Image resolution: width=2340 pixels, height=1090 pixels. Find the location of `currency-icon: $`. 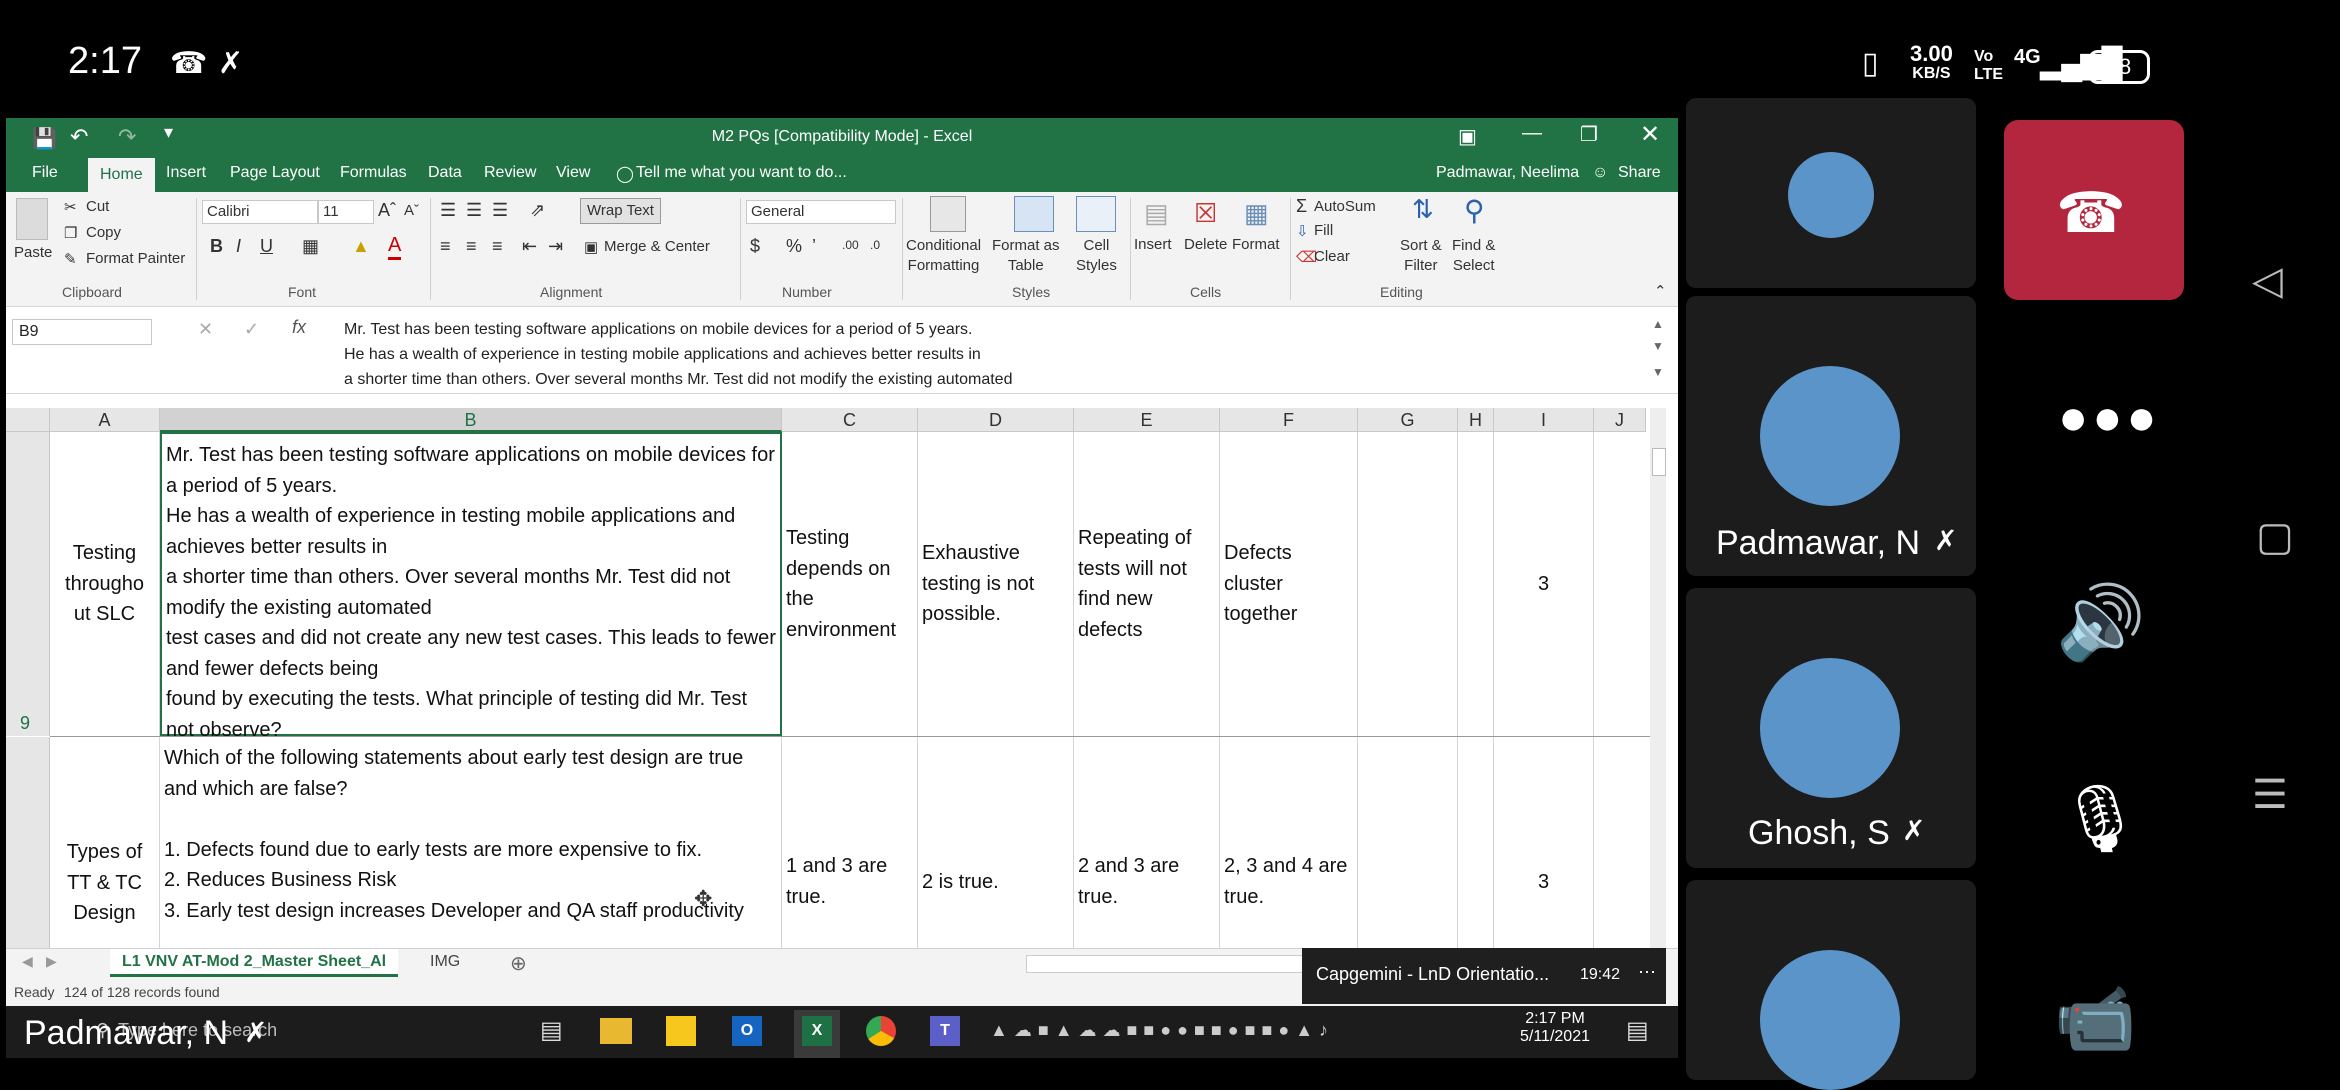

currency-icon: $ is located at coordinates (755, 246).